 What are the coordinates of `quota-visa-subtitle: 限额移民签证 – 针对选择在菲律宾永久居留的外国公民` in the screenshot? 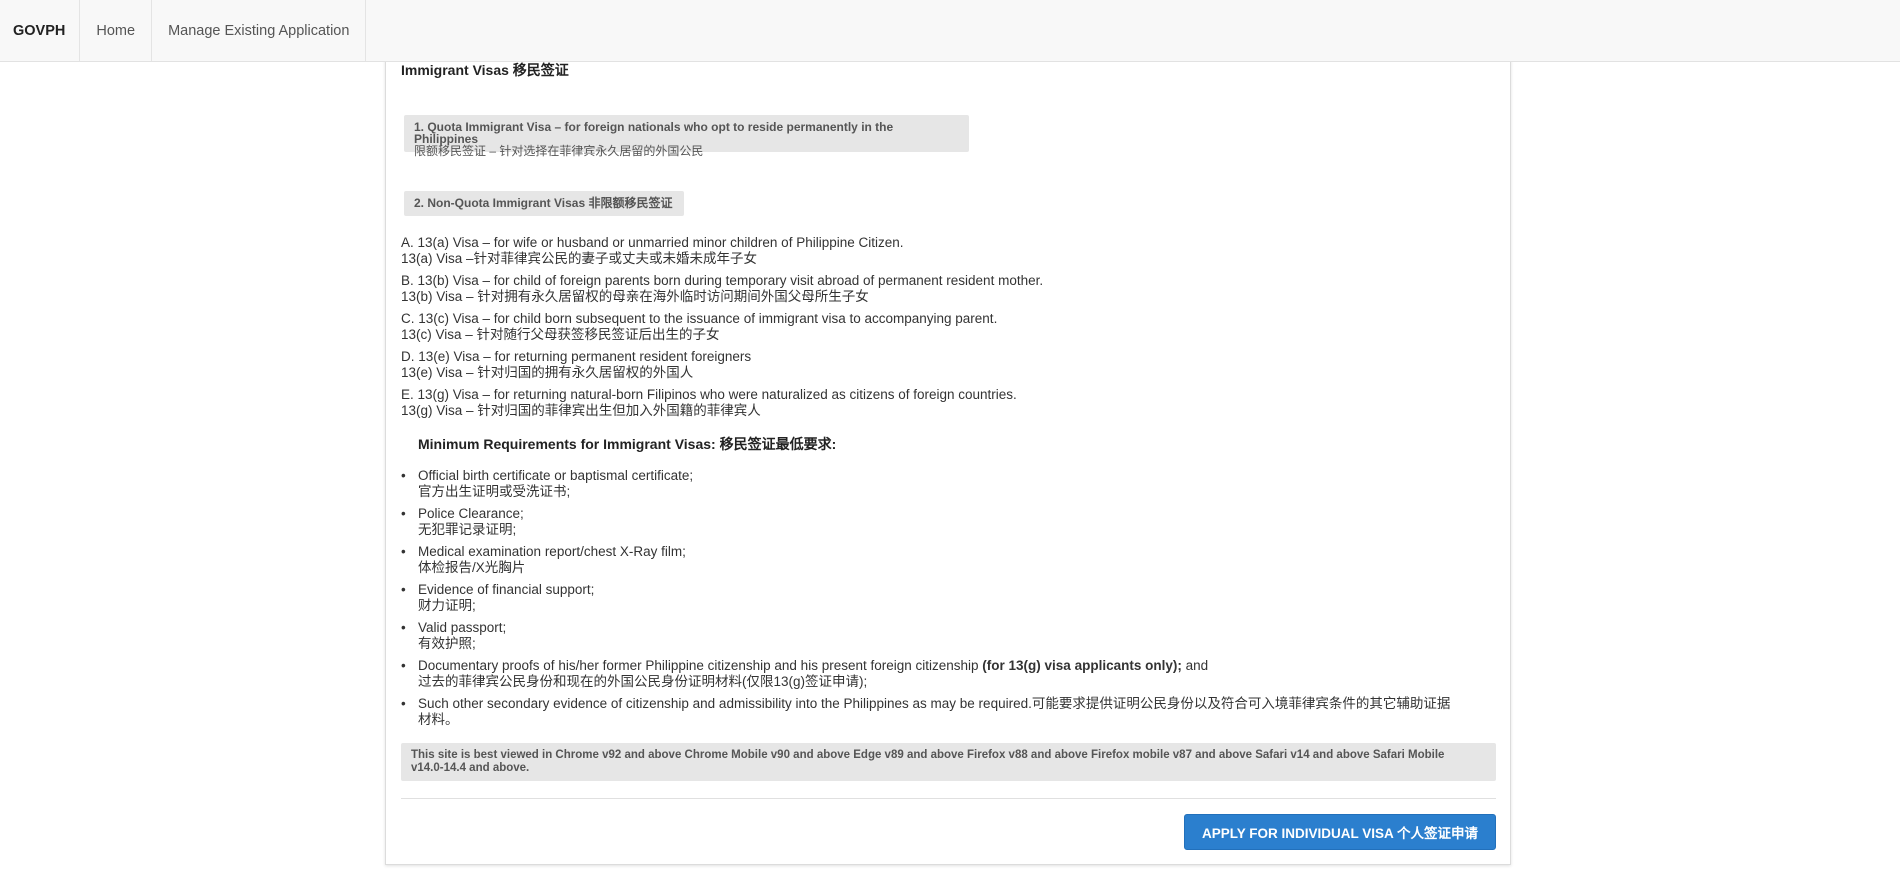 It's located at (559, 151).